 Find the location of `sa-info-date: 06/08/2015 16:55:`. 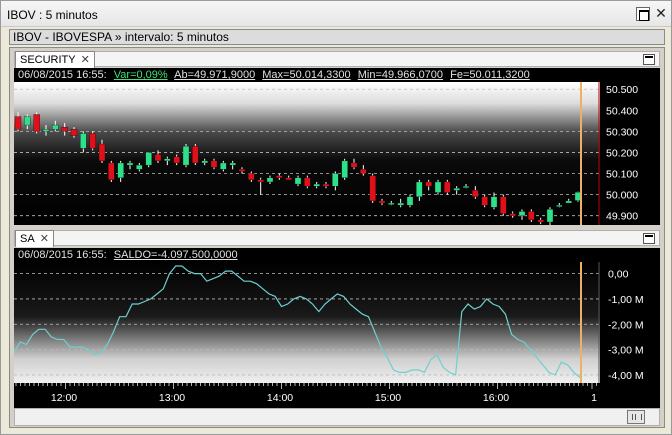

sa-info-date: 06/08/2015 16:55: is located at coordinates (62, 255).